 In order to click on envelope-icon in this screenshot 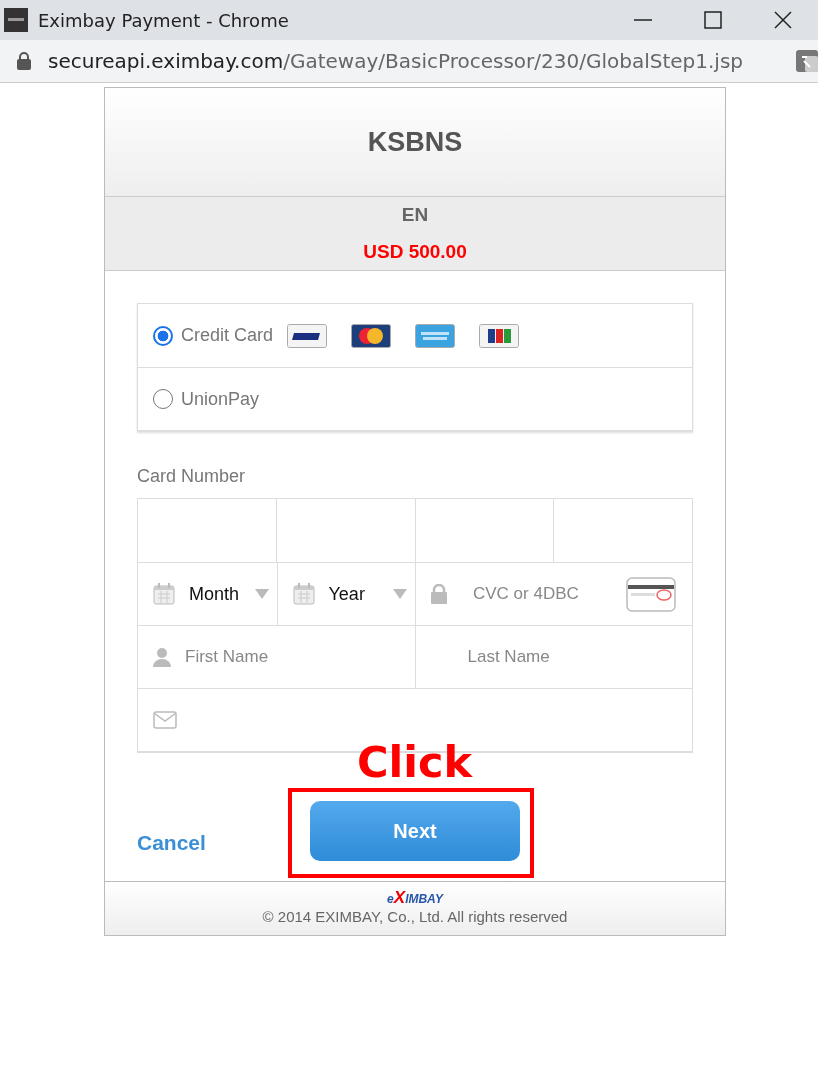, I will do `click(165, 720)`.